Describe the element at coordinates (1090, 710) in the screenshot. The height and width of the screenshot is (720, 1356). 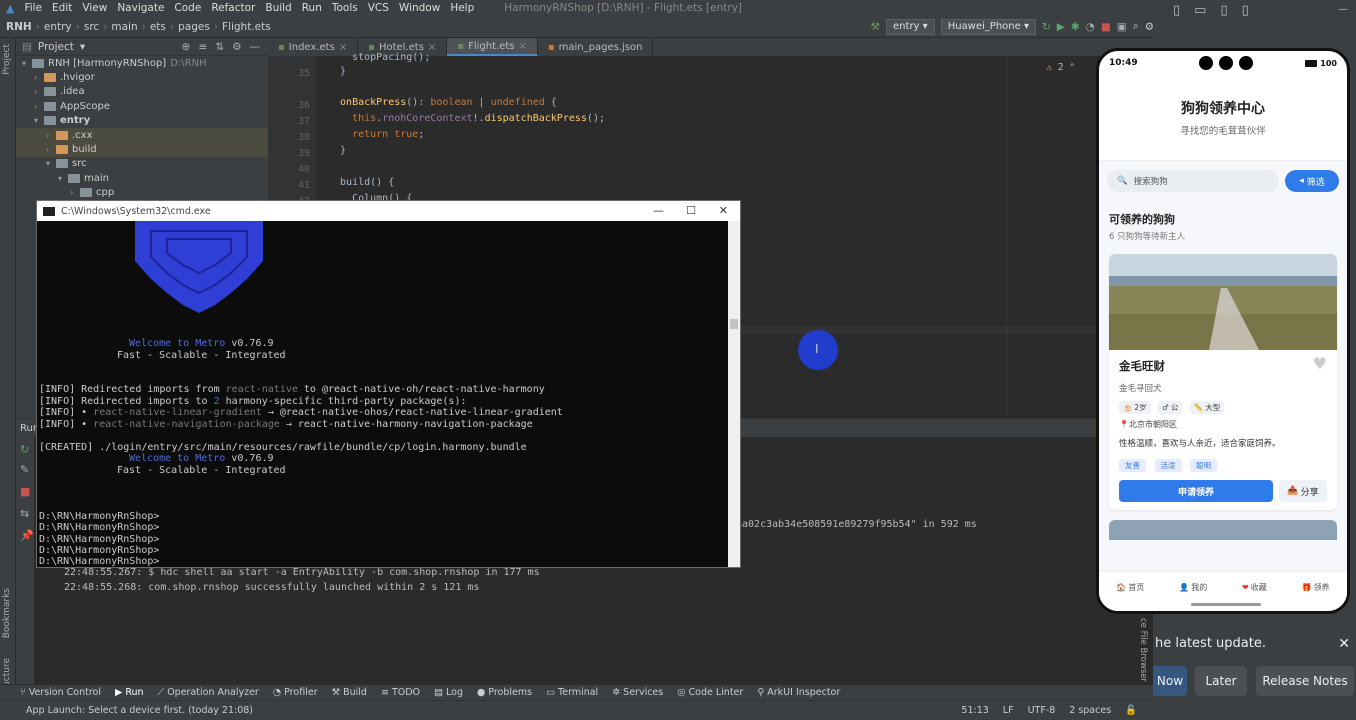
I see `indent-setting: 2 spaces` at that location.